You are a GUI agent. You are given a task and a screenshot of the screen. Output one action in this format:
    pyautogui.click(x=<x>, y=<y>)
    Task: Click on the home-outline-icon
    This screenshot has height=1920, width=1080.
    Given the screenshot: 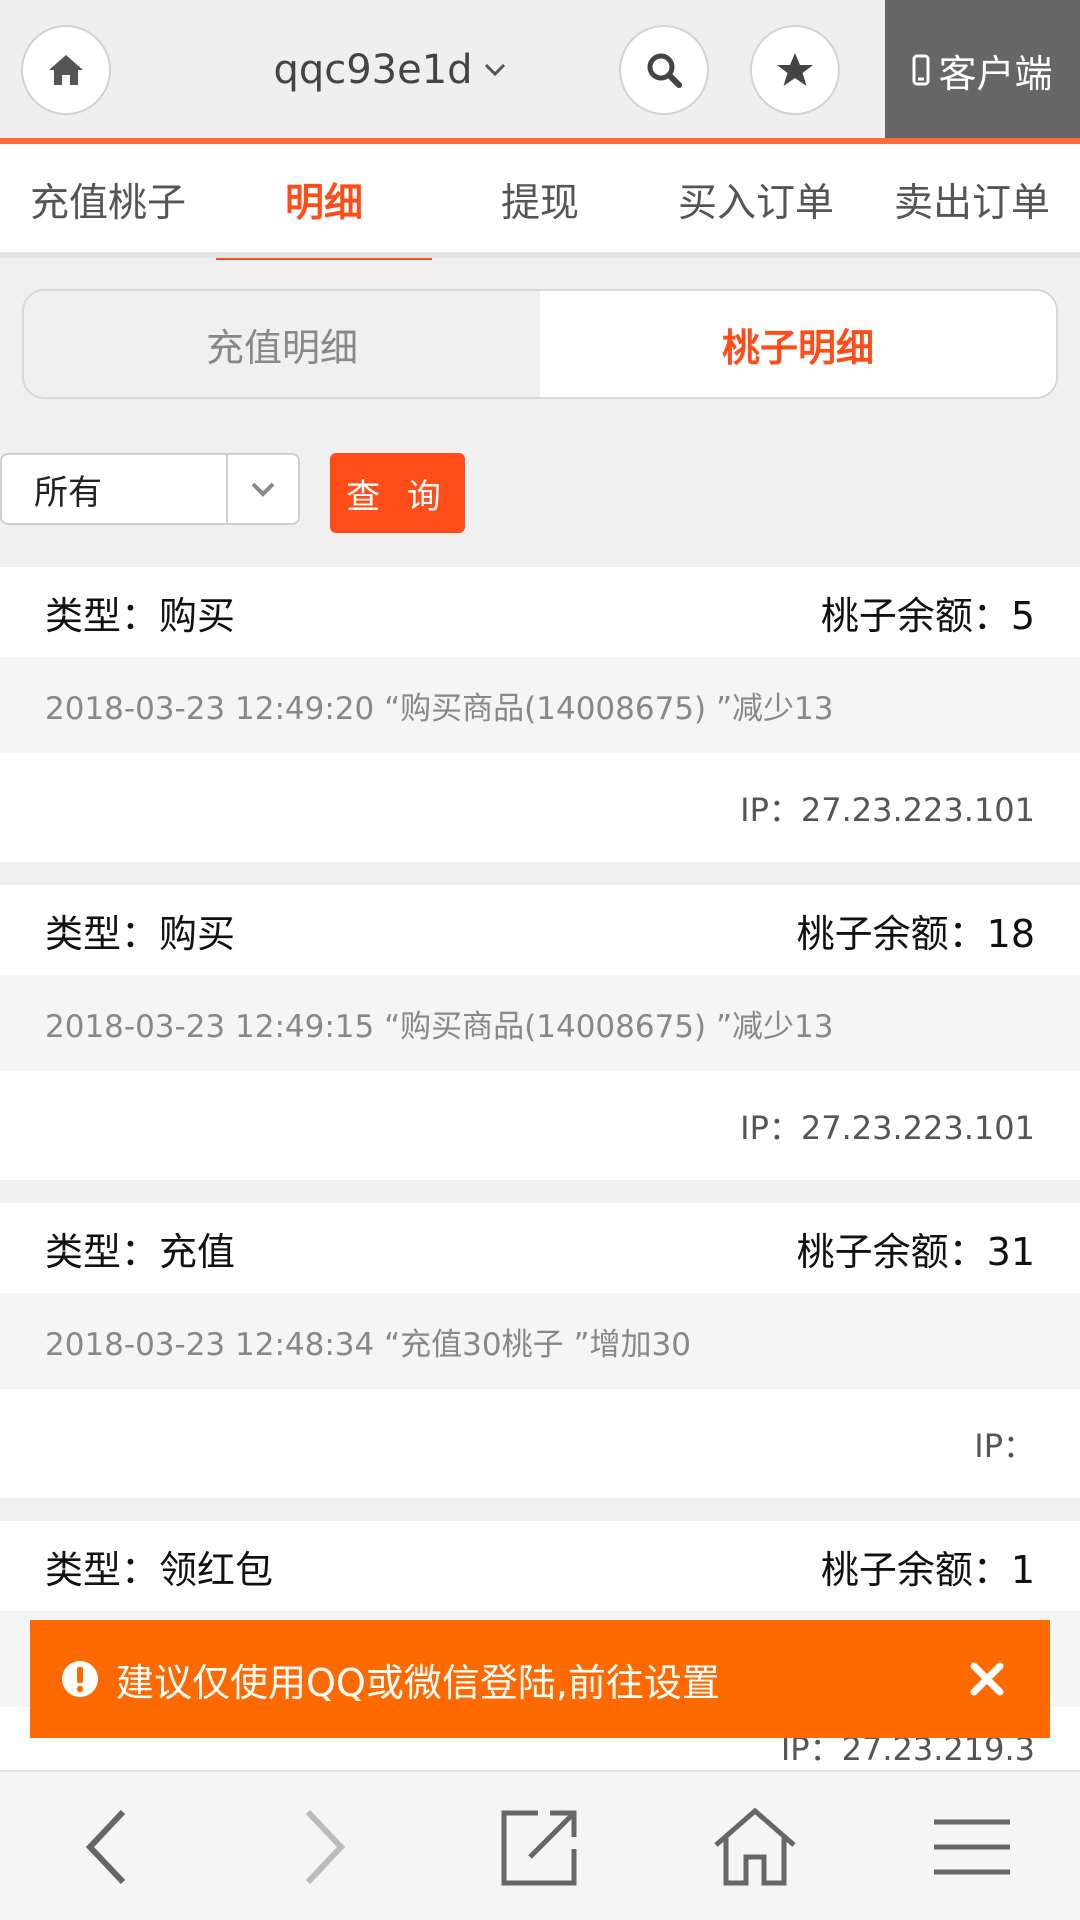 What is the action you would take?
    pyautogui.click(x=755, y=1846)
    